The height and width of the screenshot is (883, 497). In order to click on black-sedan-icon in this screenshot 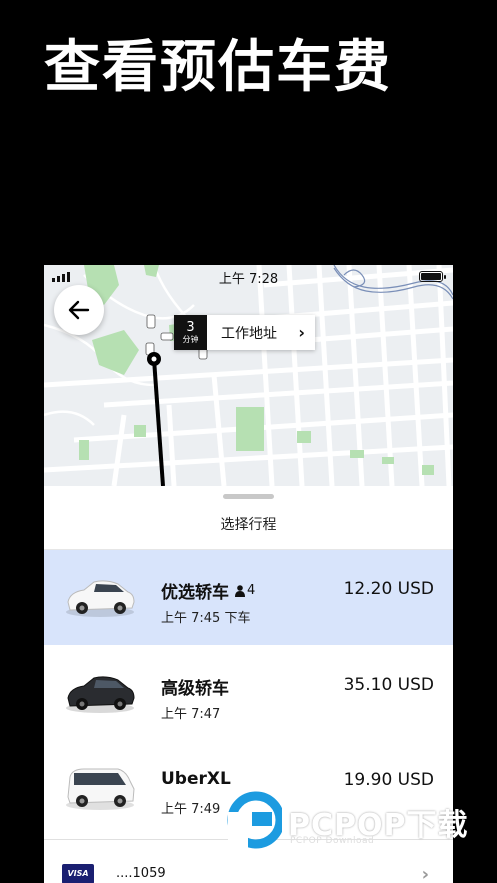, I will do `click(100, 694)`.